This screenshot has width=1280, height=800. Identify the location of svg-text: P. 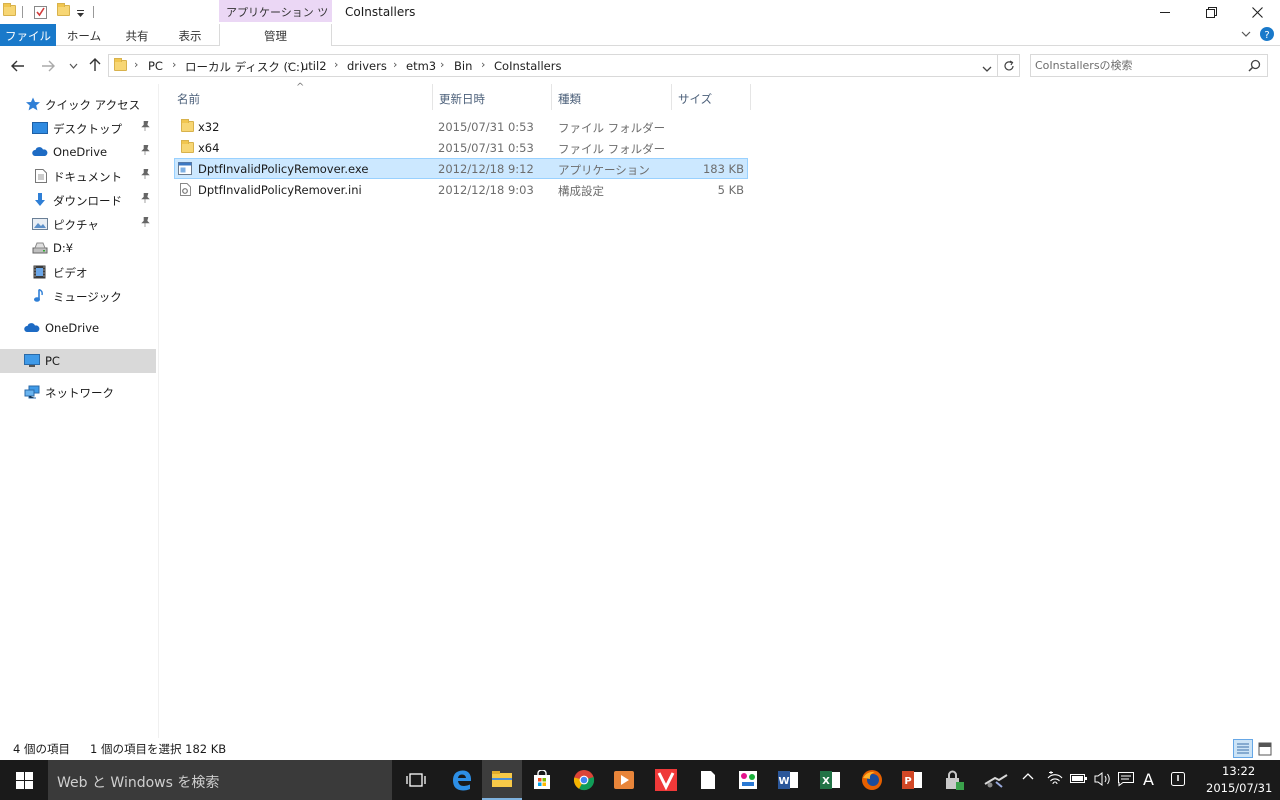
(907, 781).